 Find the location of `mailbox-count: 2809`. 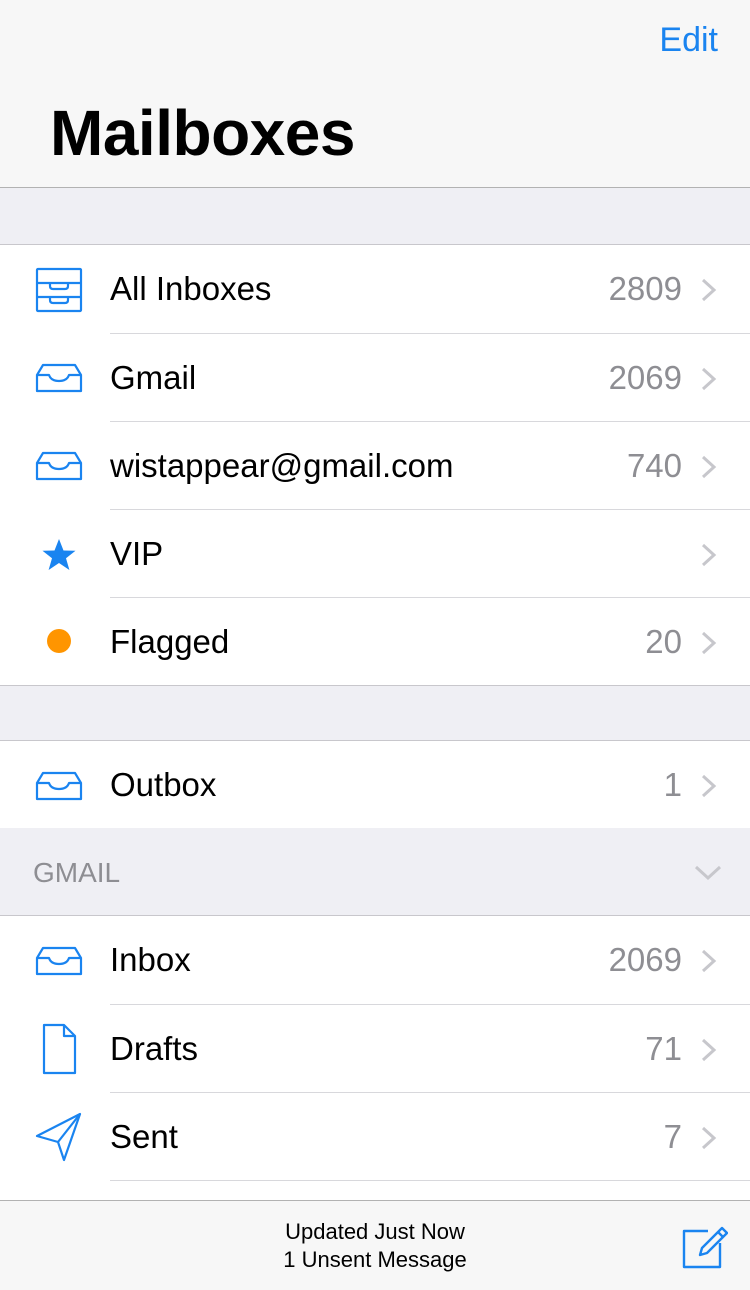

mailbox-count: 2809 is located at coordinates (645, 288).